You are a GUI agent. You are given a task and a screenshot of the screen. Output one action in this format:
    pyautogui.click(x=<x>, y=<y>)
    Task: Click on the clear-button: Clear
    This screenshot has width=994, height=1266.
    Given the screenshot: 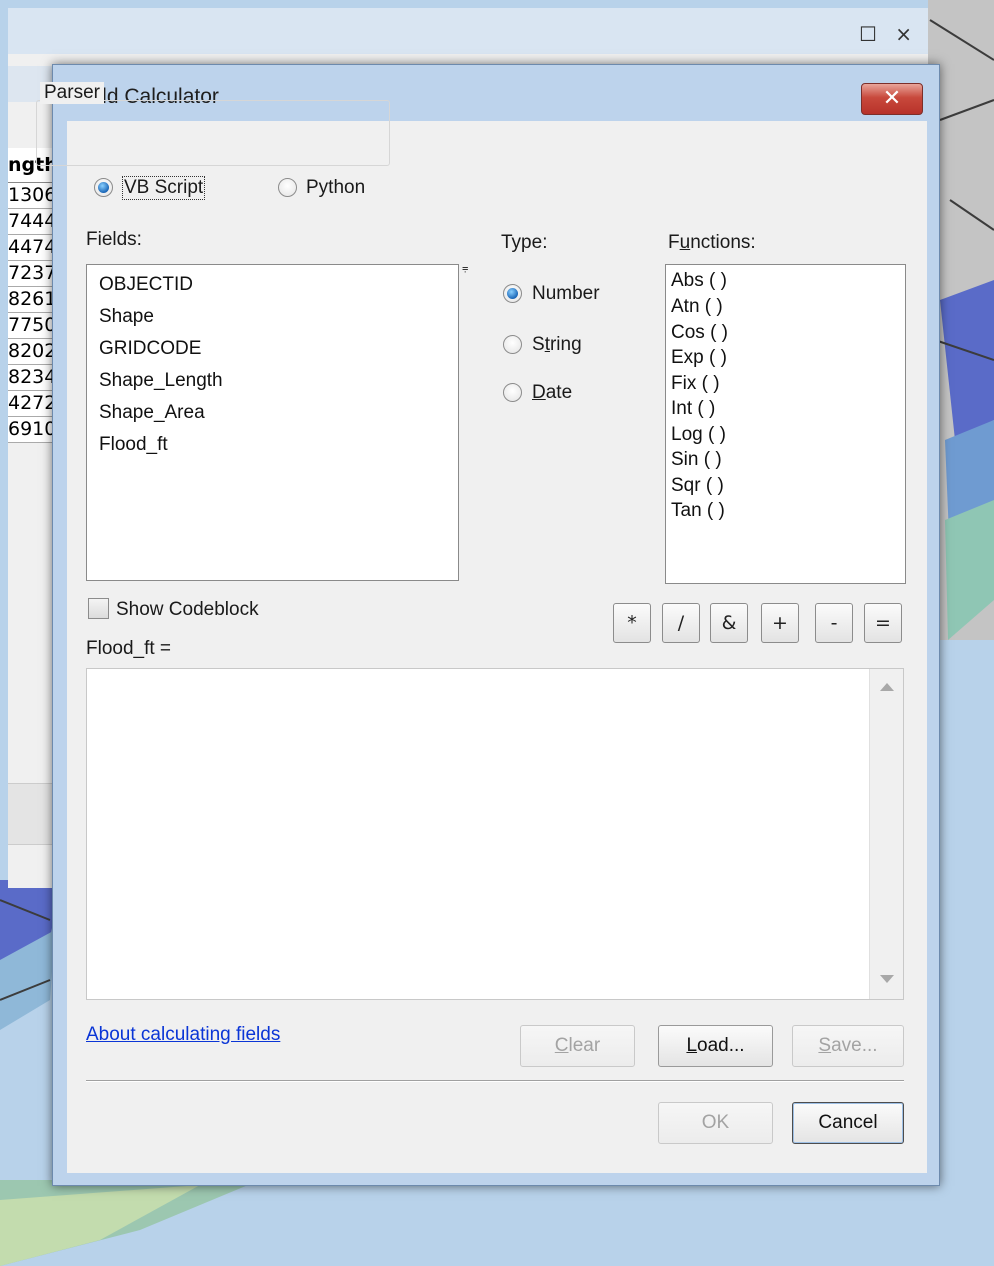 What is the action you would take?
    pyautogui.click(x=577, y=1046)
    